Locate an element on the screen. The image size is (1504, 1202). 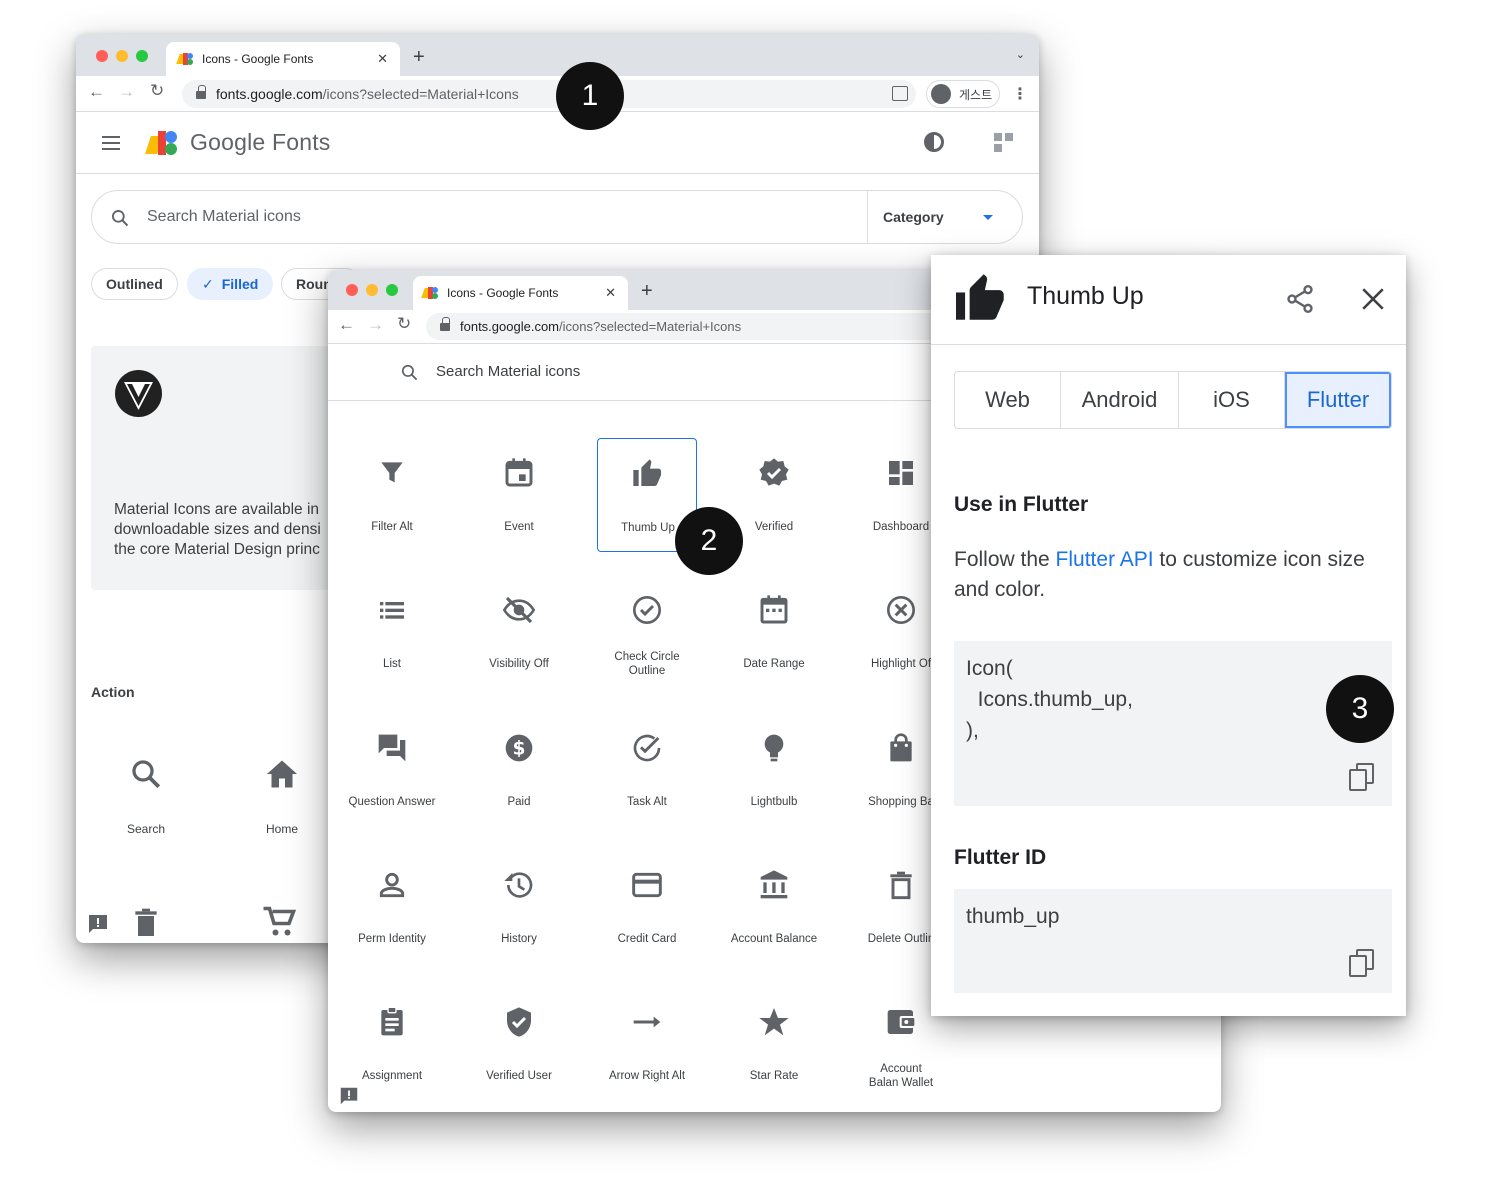
more-menu-icon: ⋮ is located at coordinates (1020, 94).